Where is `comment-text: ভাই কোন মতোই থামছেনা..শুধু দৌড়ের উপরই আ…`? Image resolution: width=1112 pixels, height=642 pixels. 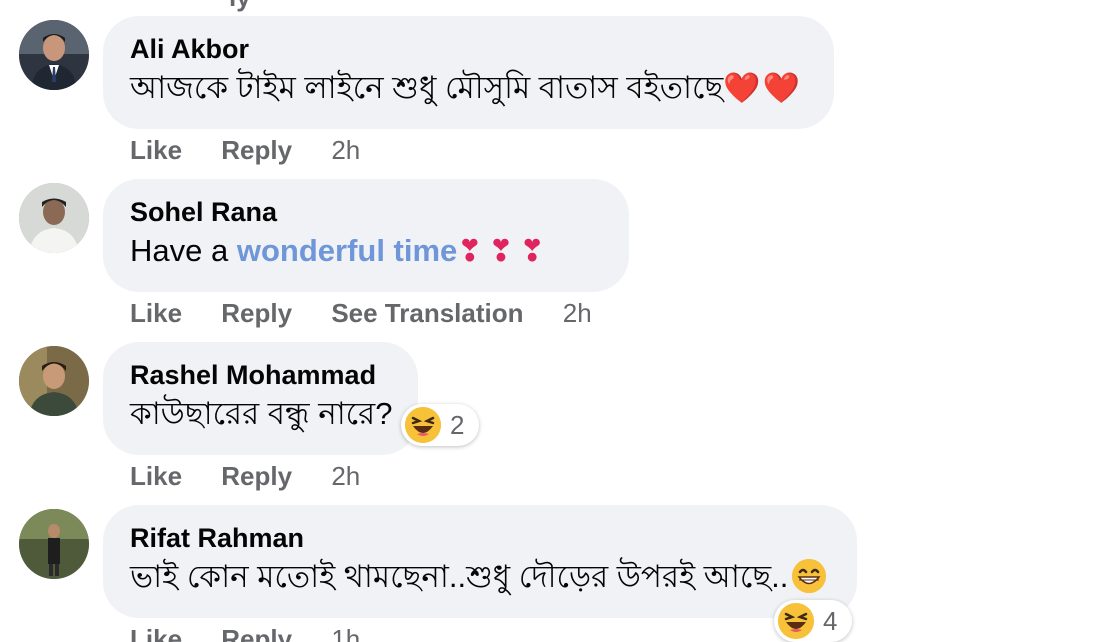 comment-text: ভাই কোন মতোই থামছেনা..শুধু দৌড়ের উপরই আ… is located at coordinates (480, 577).